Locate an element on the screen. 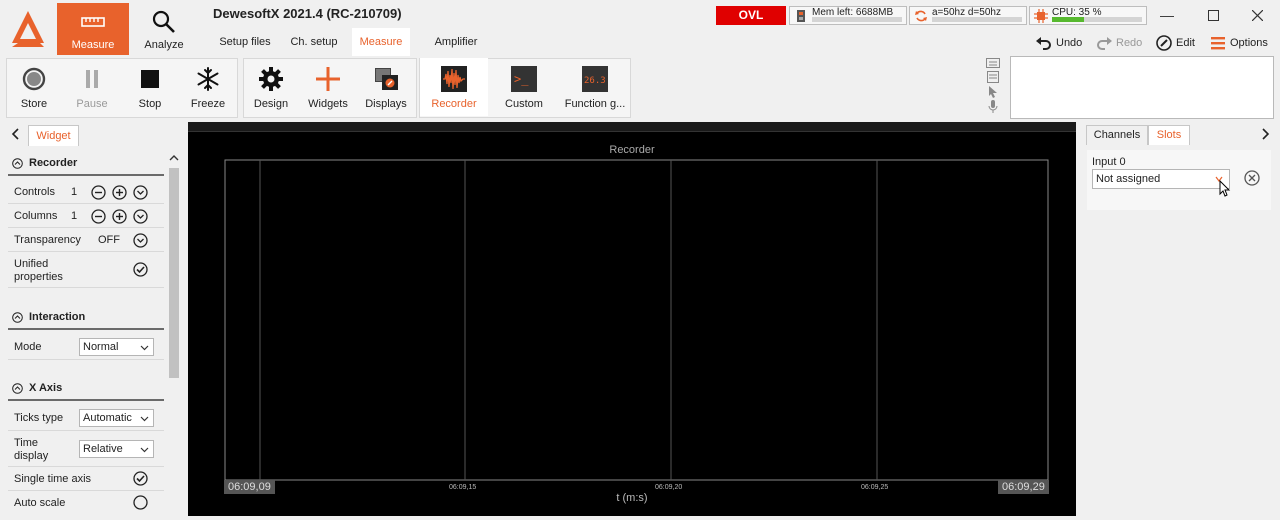  edit-button: Edit is located at coordinates (1175, 43).